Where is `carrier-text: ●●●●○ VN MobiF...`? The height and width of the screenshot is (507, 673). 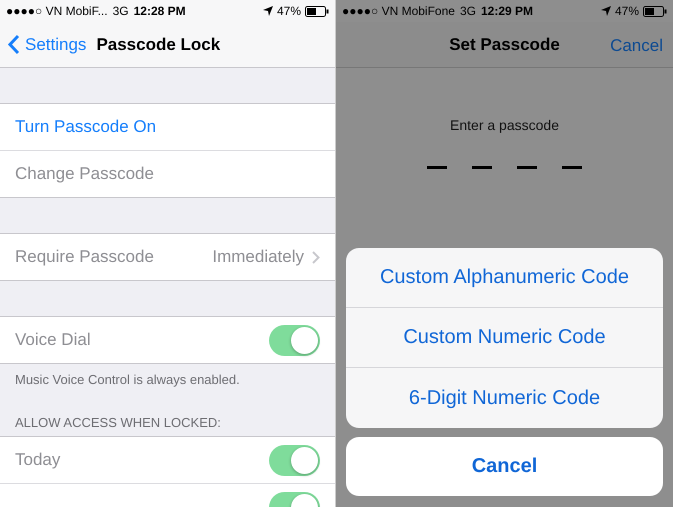
carrier-text: ●●●●○ VN MobiF... is located at coordinates (57, 11).